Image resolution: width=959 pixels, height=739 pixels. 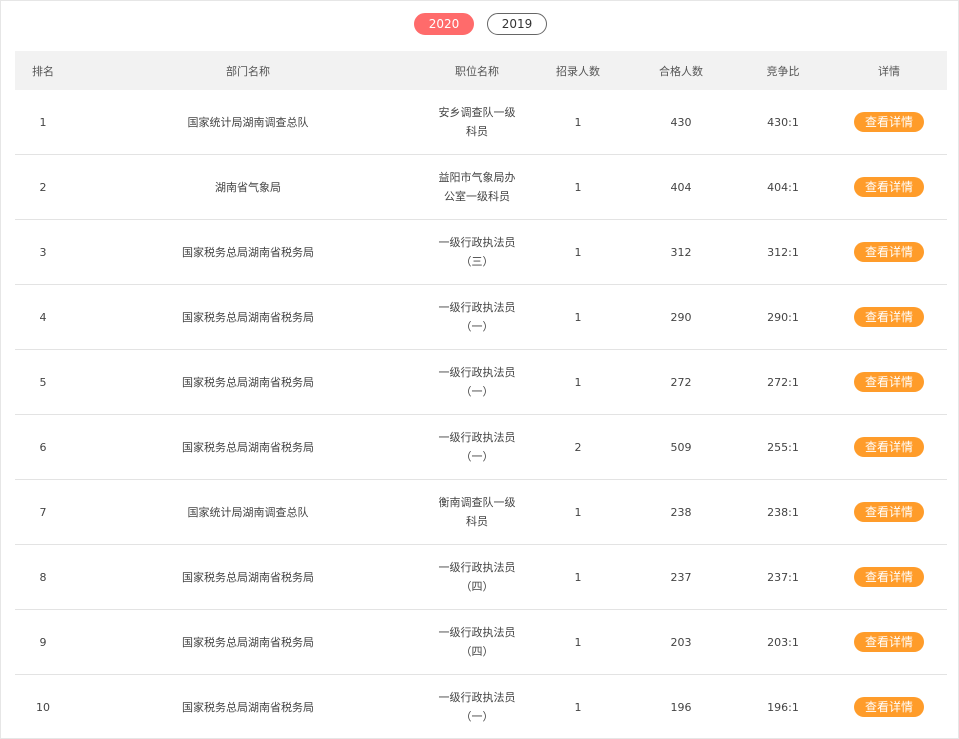 I want to click on qualified-count-cell: 290, so click(x=681, y=317).